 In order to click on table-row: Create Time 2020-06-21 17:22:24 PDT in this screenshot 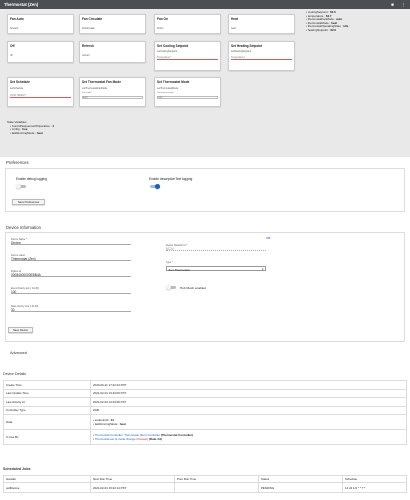, I will do `click(205, 385)`.